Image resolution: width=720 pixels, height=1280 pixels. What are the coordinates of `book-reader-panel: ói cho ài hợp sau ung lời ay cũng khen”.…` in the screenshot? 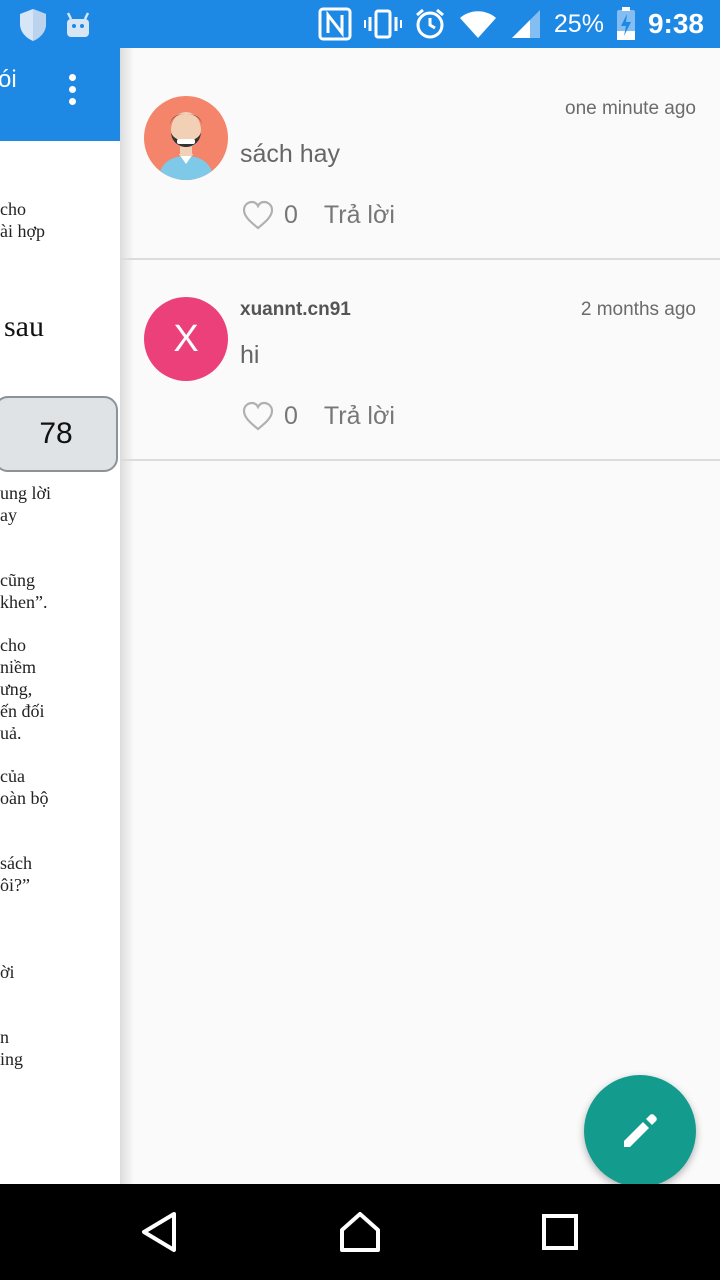 It's located at (60, 616).